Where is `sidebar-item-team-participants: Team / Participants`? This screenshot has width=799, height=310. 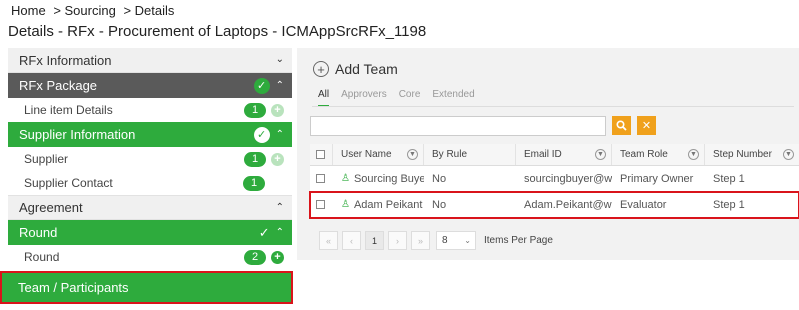 sidebar-item-team-participants: Team / Participants is located at coordinates (146, 287).